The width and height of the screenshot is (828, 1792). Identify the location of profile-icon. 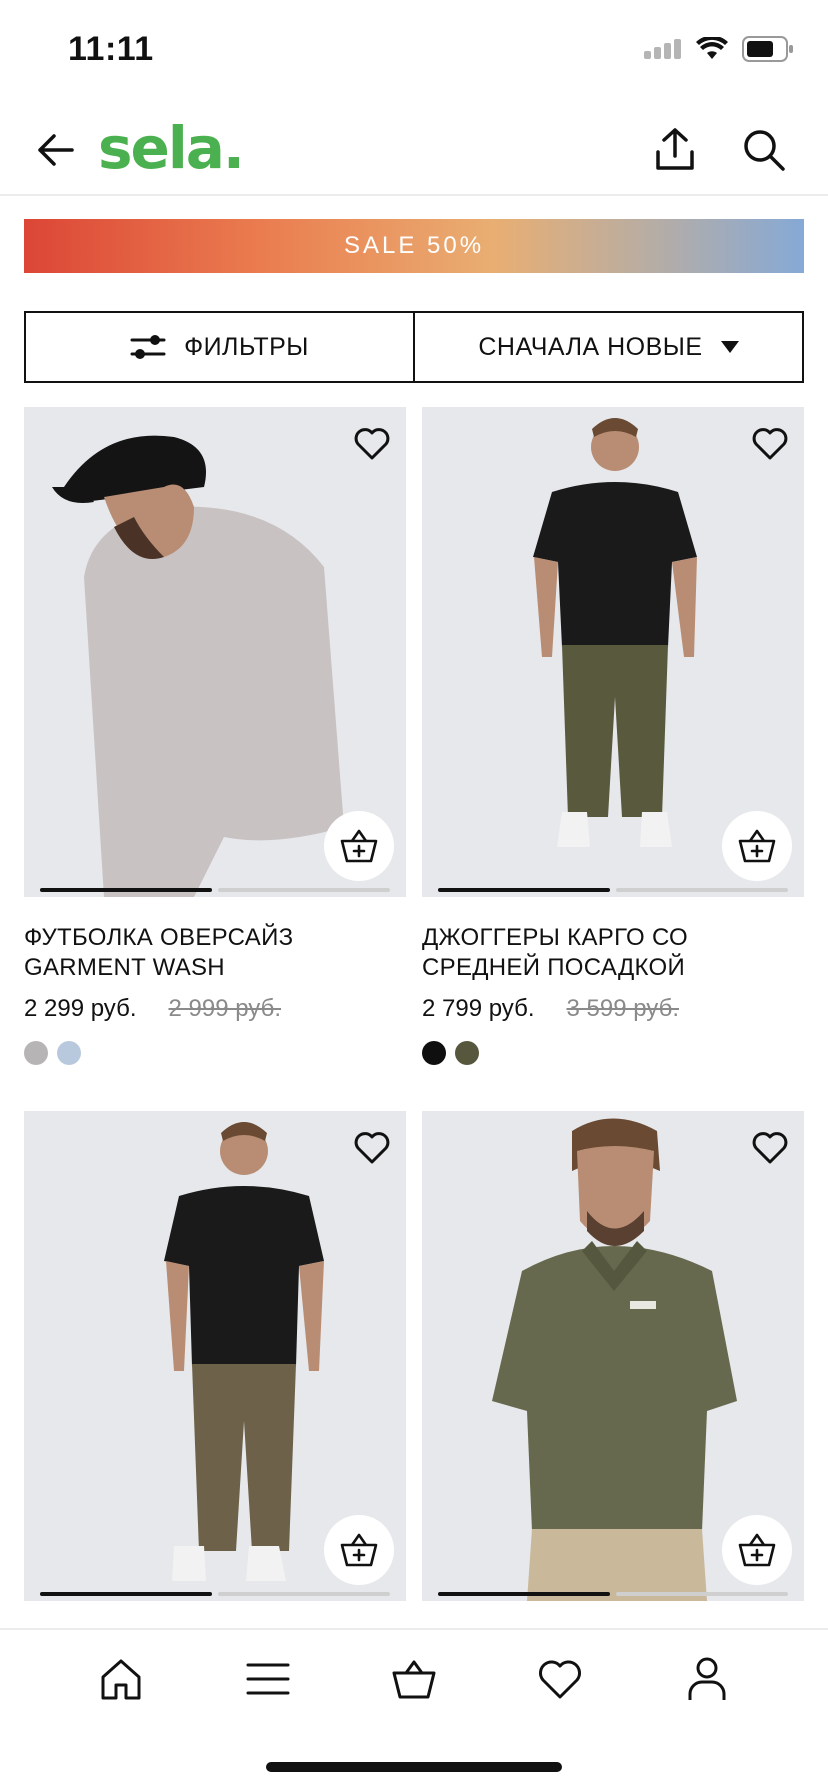
(707, 1678).